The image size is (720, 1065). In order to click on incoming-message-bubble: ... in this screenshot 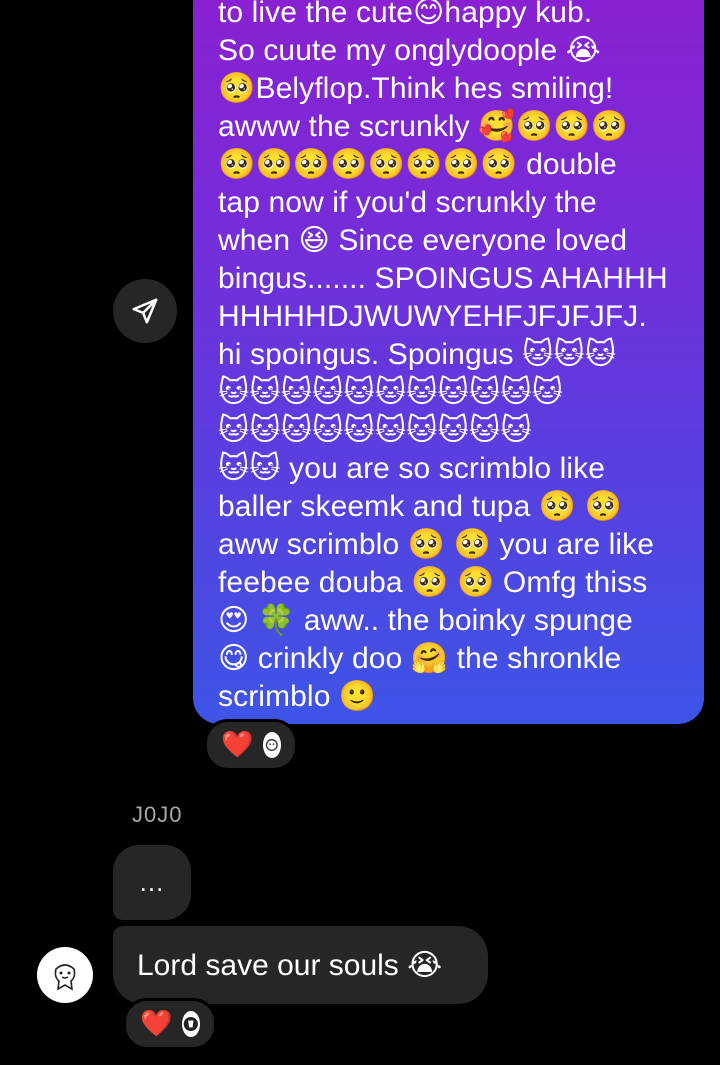, I will do `click(152, 882)`.